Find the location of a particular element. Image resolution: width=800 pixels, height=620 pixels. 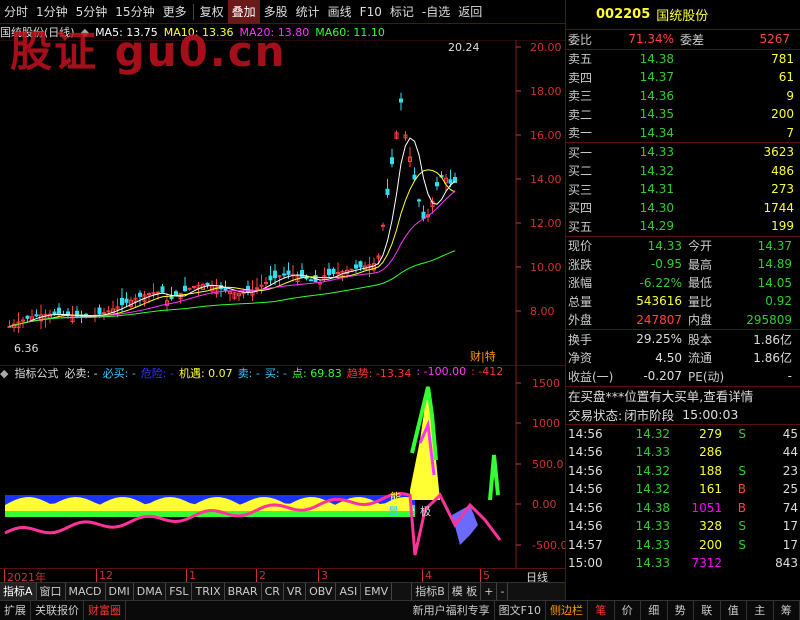

stat-row: 净资 4.50 流通 1.86亿 is located at coordinates (680, 358).